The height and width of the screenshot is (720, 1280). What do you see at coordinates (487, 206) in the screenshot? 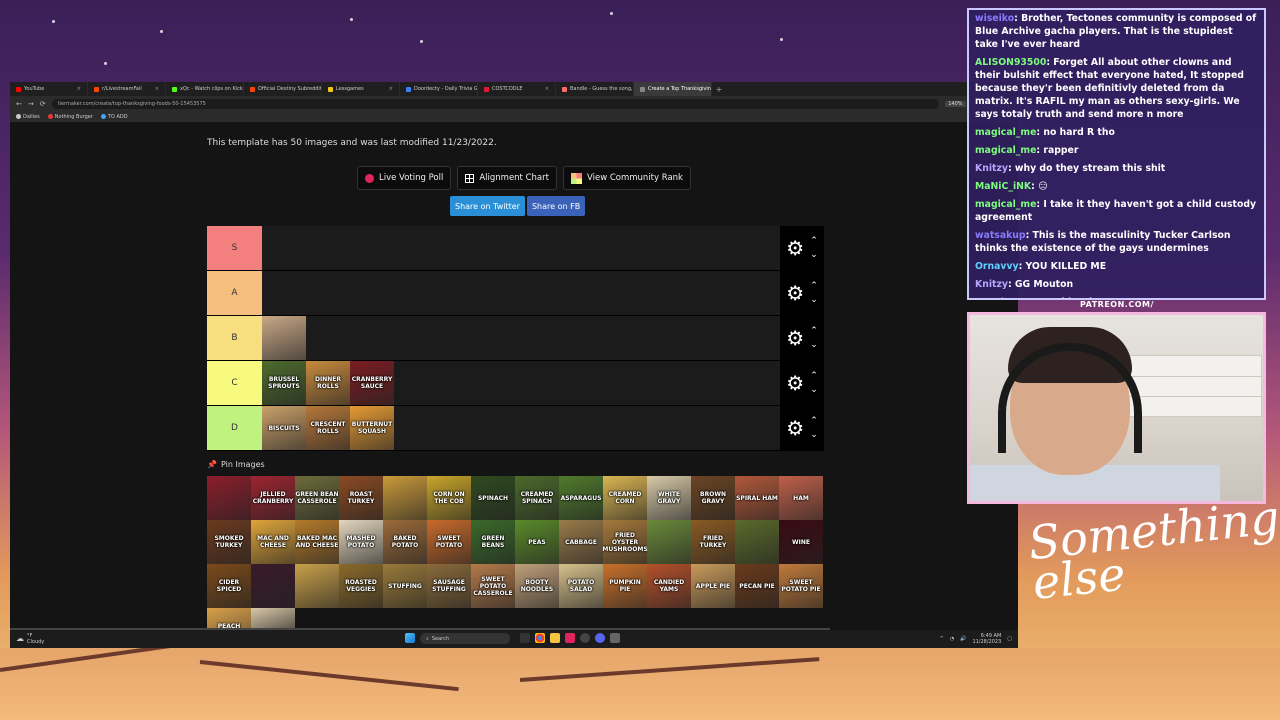
I see `share-twitter-button: Share on Twitter` at bounding box center [487, 206].